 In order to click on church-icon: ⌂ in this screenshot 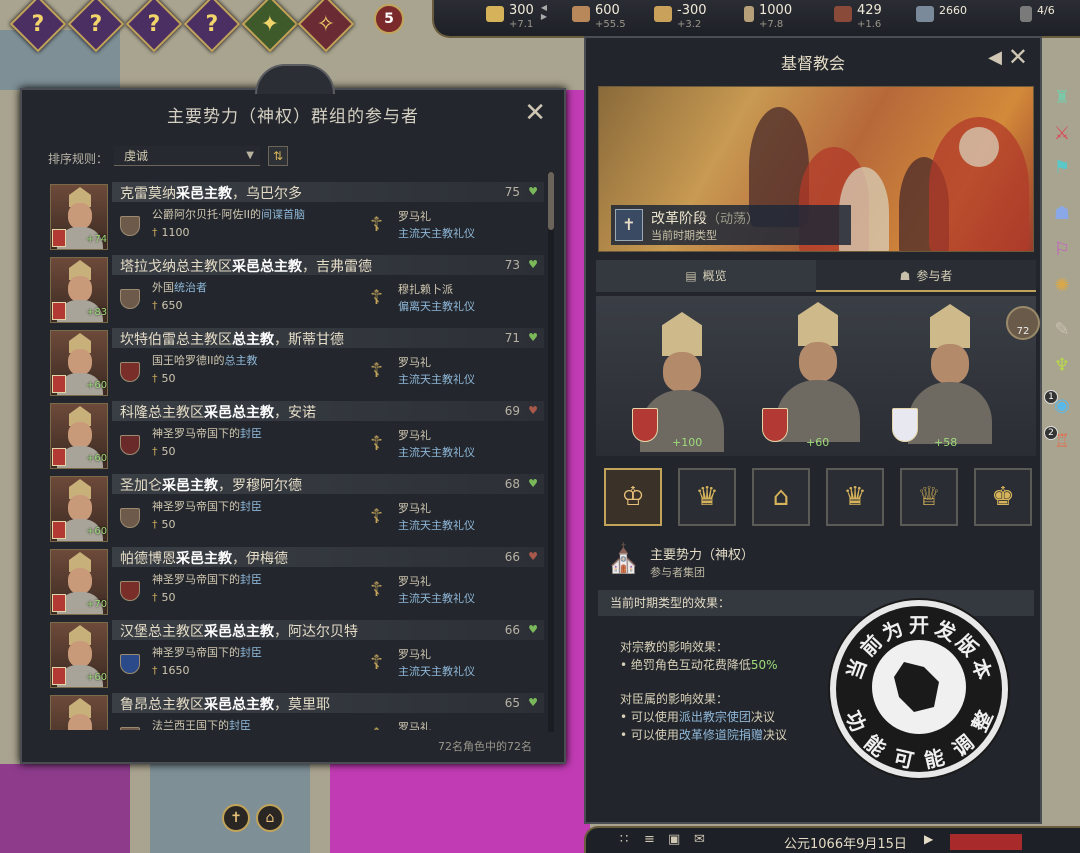, I will do `click(270, 818)`.